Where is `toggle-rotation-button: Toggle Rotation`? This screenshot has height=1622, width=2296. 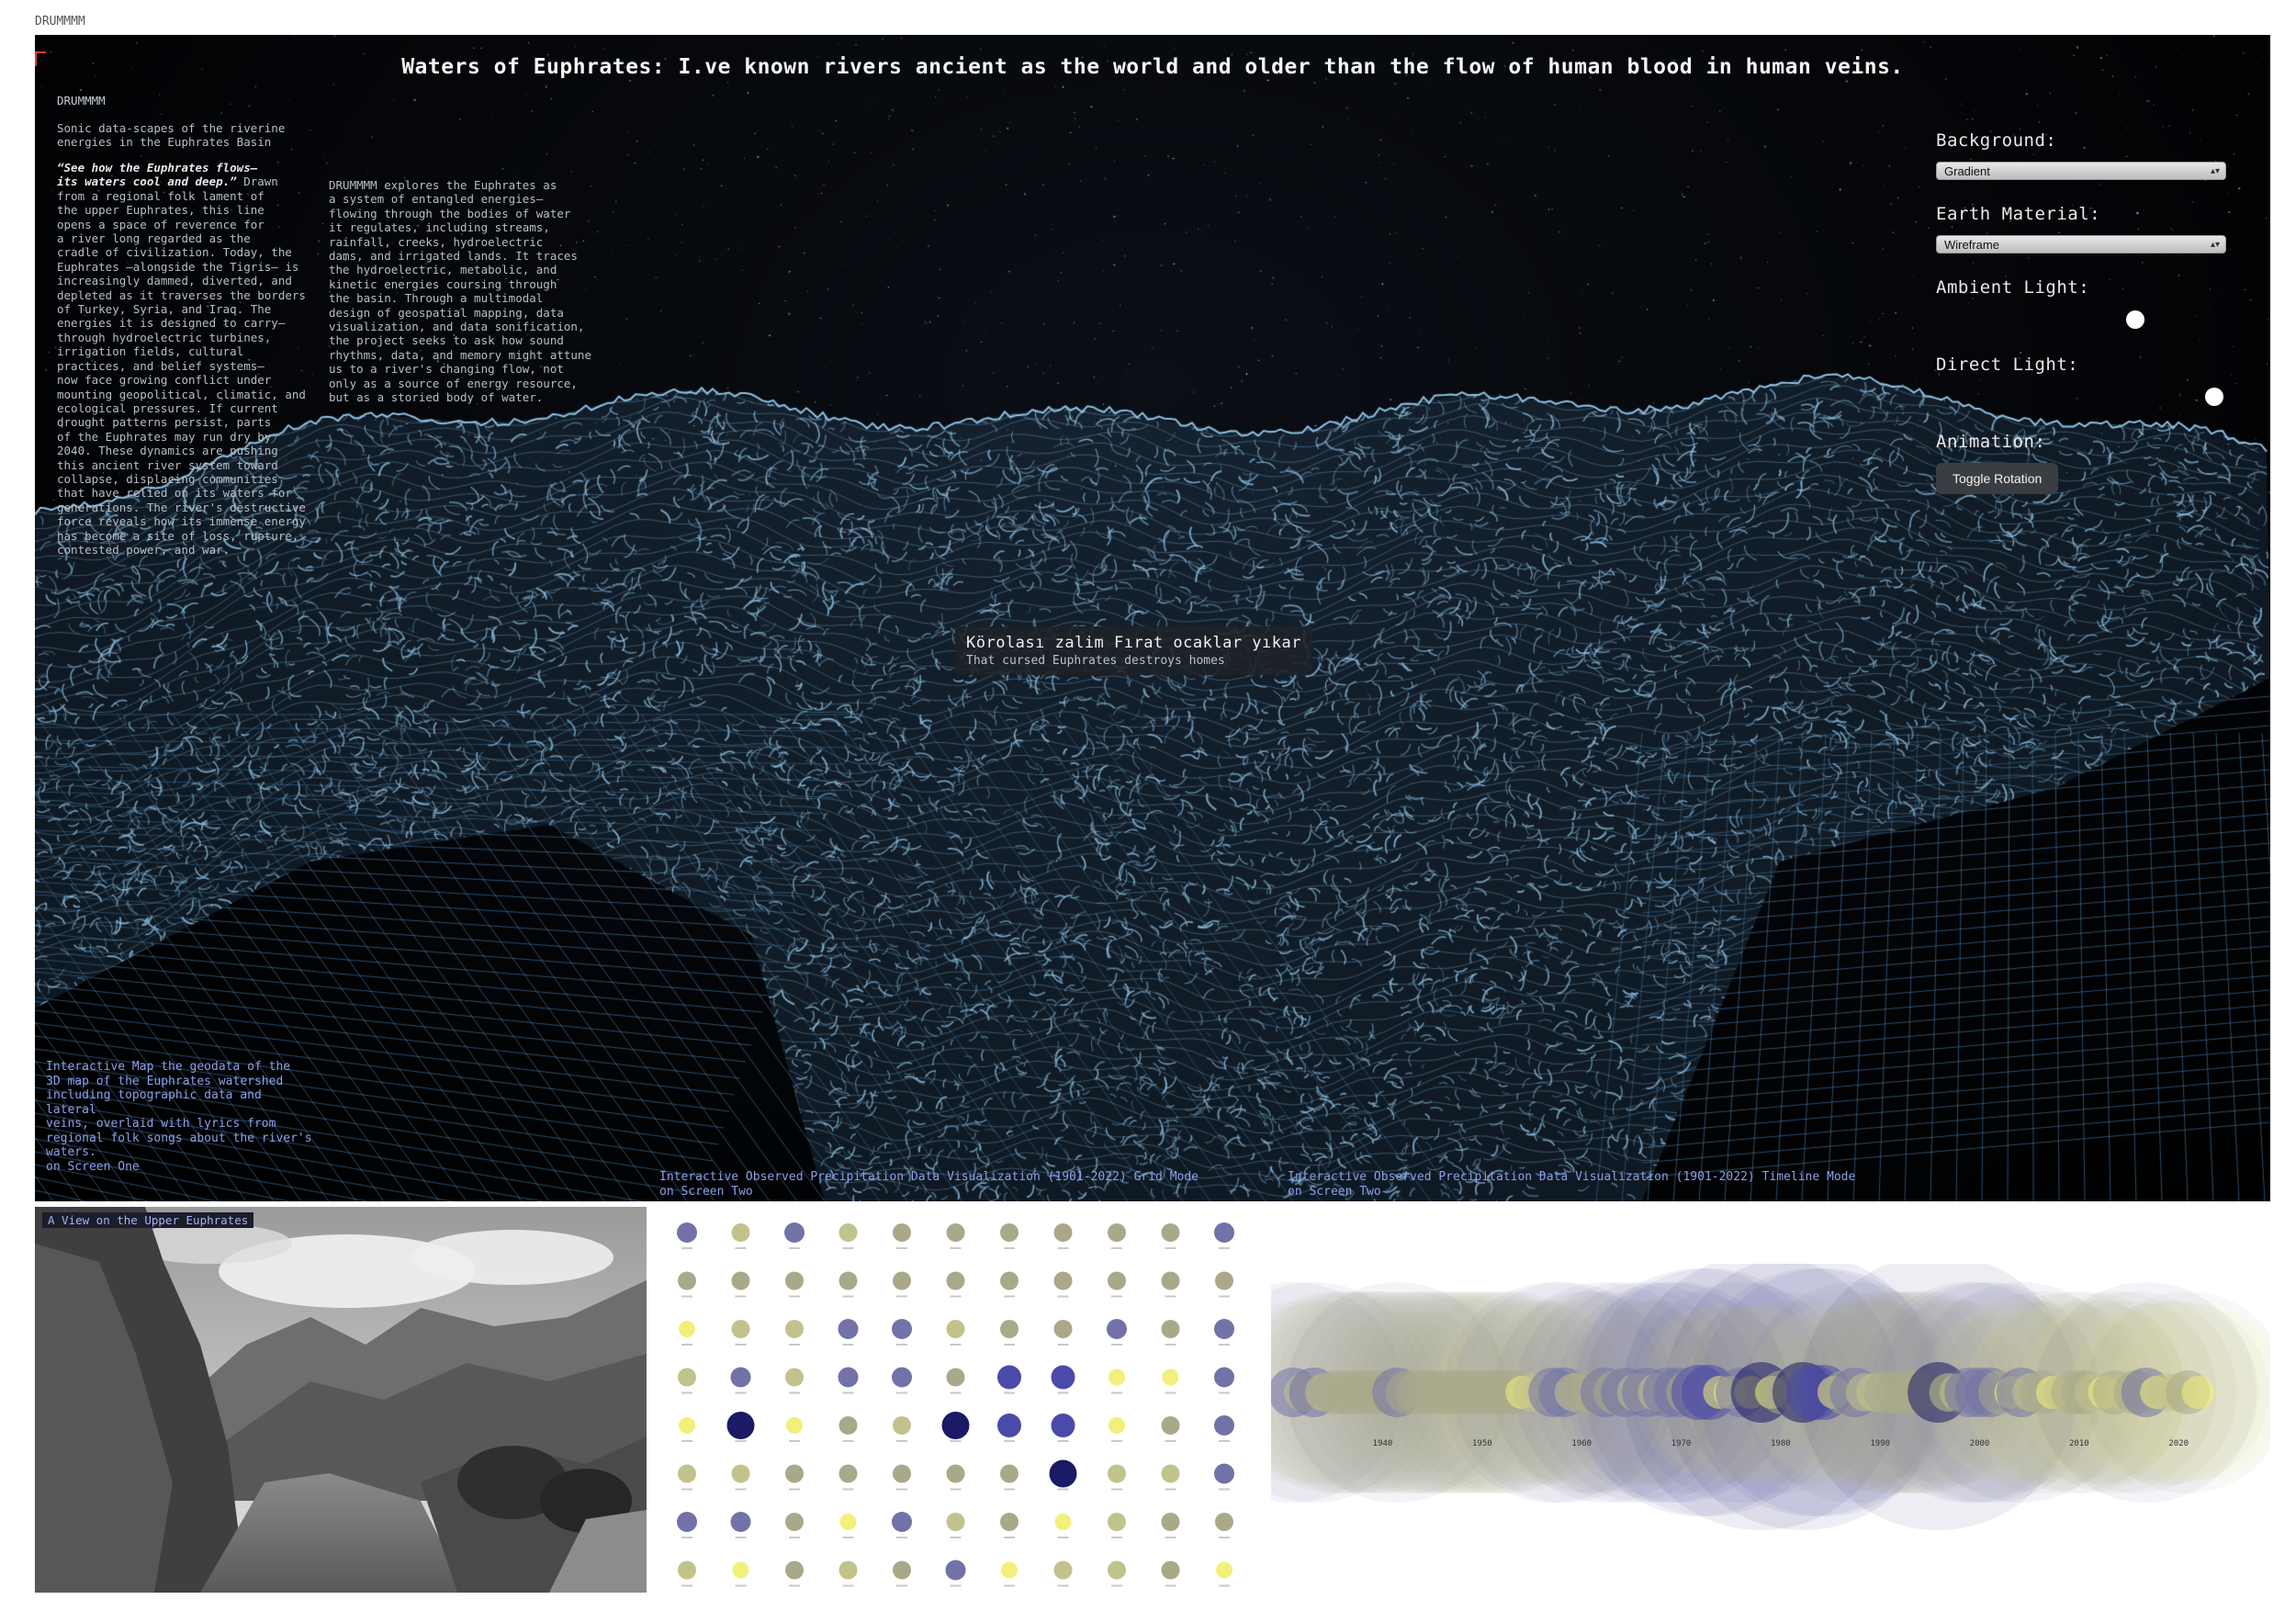
toggle-rotation-button: Toggle Rotation is located at coordinates (1997, 479).